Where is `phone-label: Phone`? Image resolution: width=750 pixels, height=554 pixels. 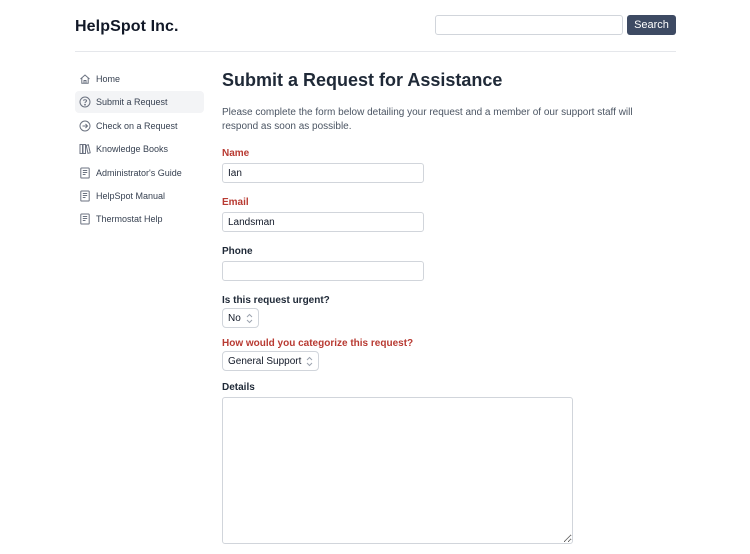 phone-label: Phone is located at coordinates (237, 251).